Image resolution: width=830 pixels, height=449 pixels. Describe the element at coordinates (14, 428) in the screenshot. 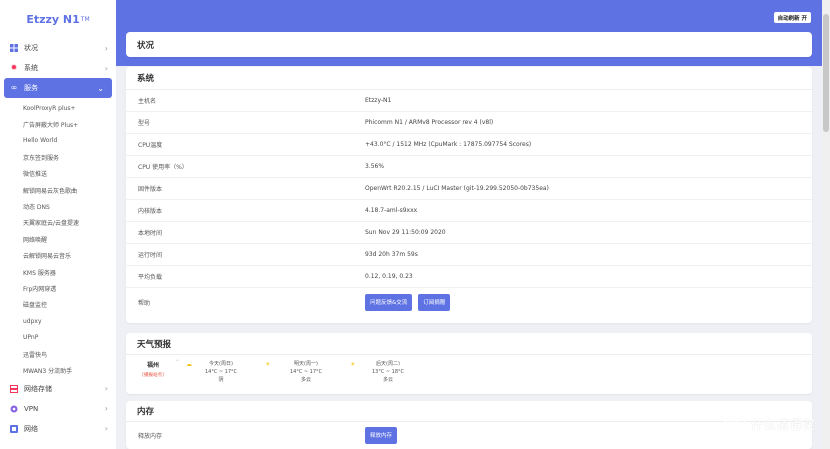

I see `network-icon` at that location.